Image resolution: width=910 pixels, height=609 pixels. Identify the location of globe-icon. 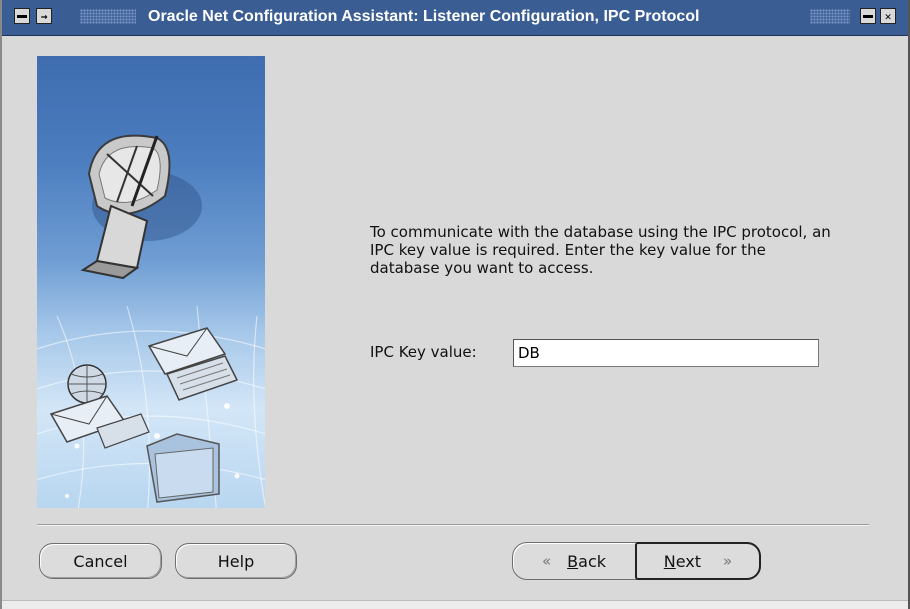
(87, 384).